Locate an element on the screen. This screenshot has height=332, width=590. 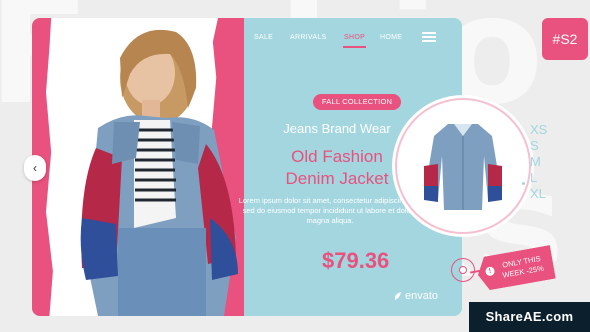
envato-logo: envato is located at coordinates (415, 296).